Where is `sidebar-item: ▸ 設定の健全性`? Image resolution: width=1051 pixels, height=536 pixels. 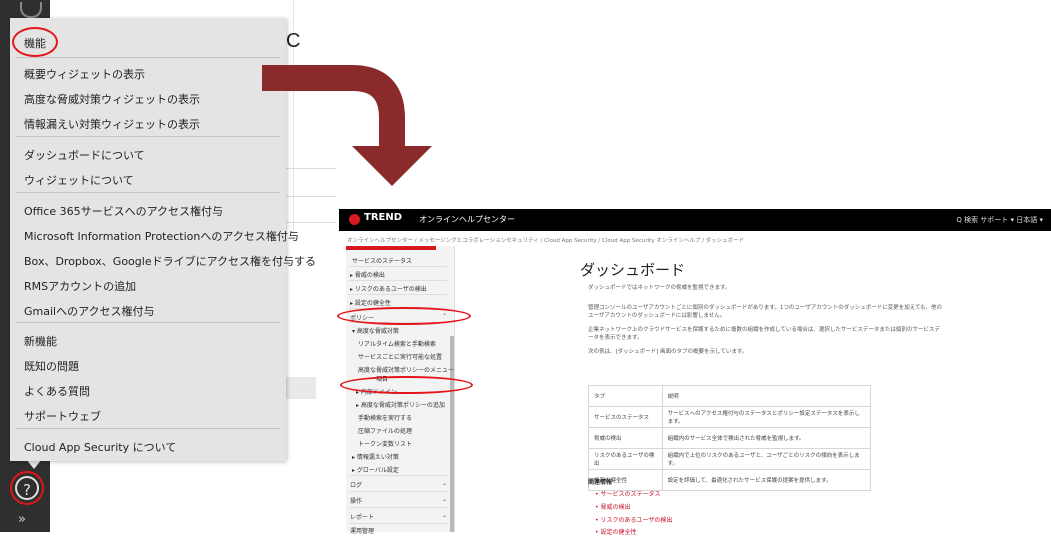
sidebar-item: ▸ 設定の健全性 is located at coordinates (370, 302).